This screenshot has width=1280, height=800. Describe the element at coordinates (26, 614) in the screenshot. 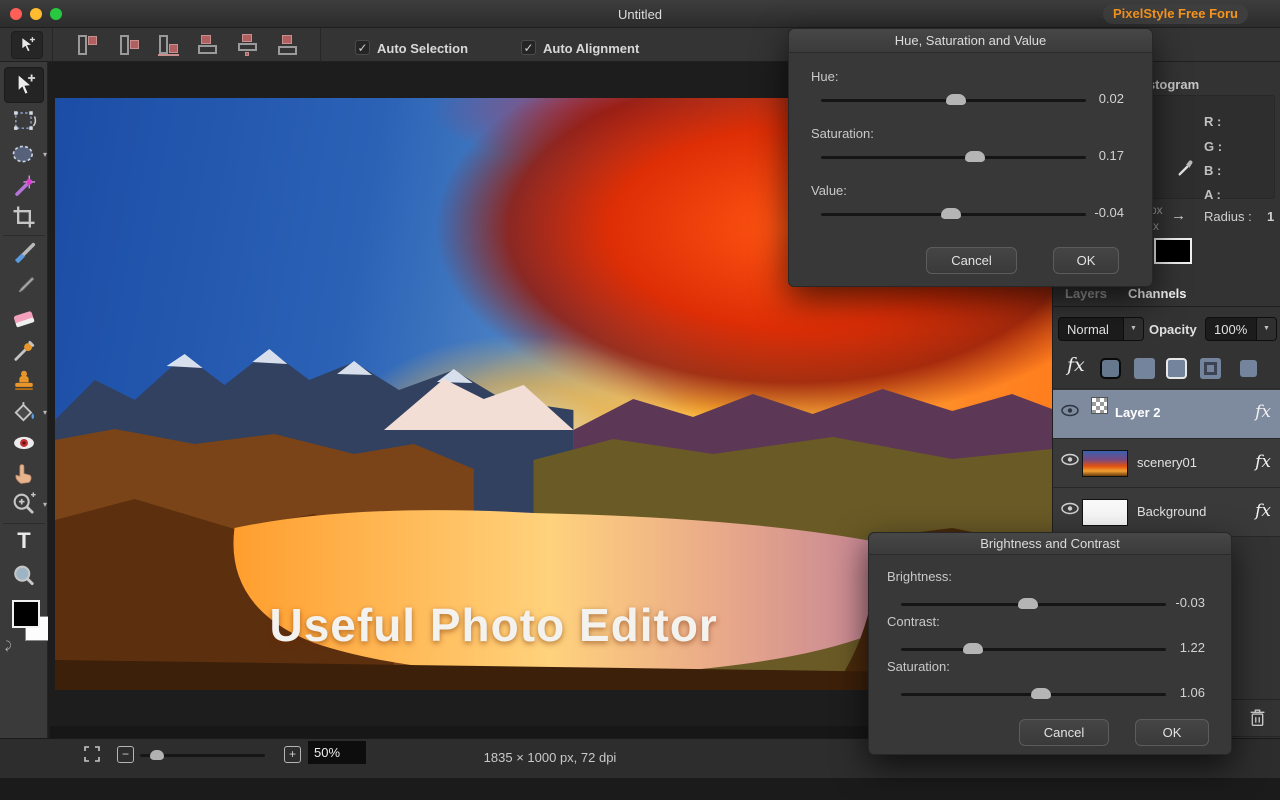

I see `foreground-color-well` at that location.